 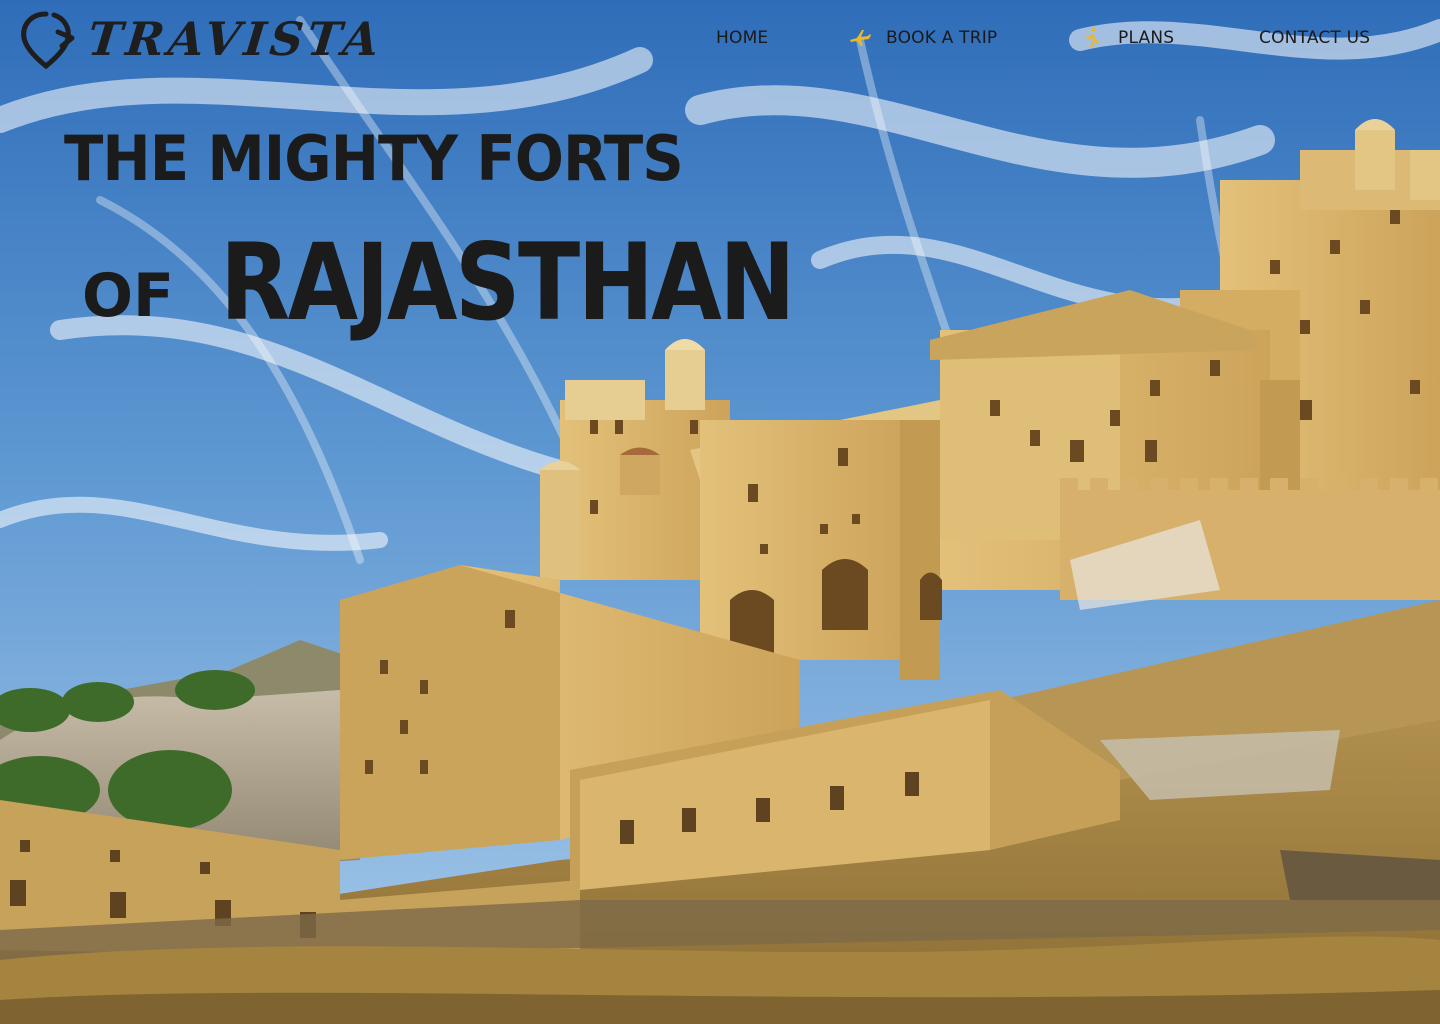 I want to click on nav-home-label: HOME, so click(x=742, y=38).